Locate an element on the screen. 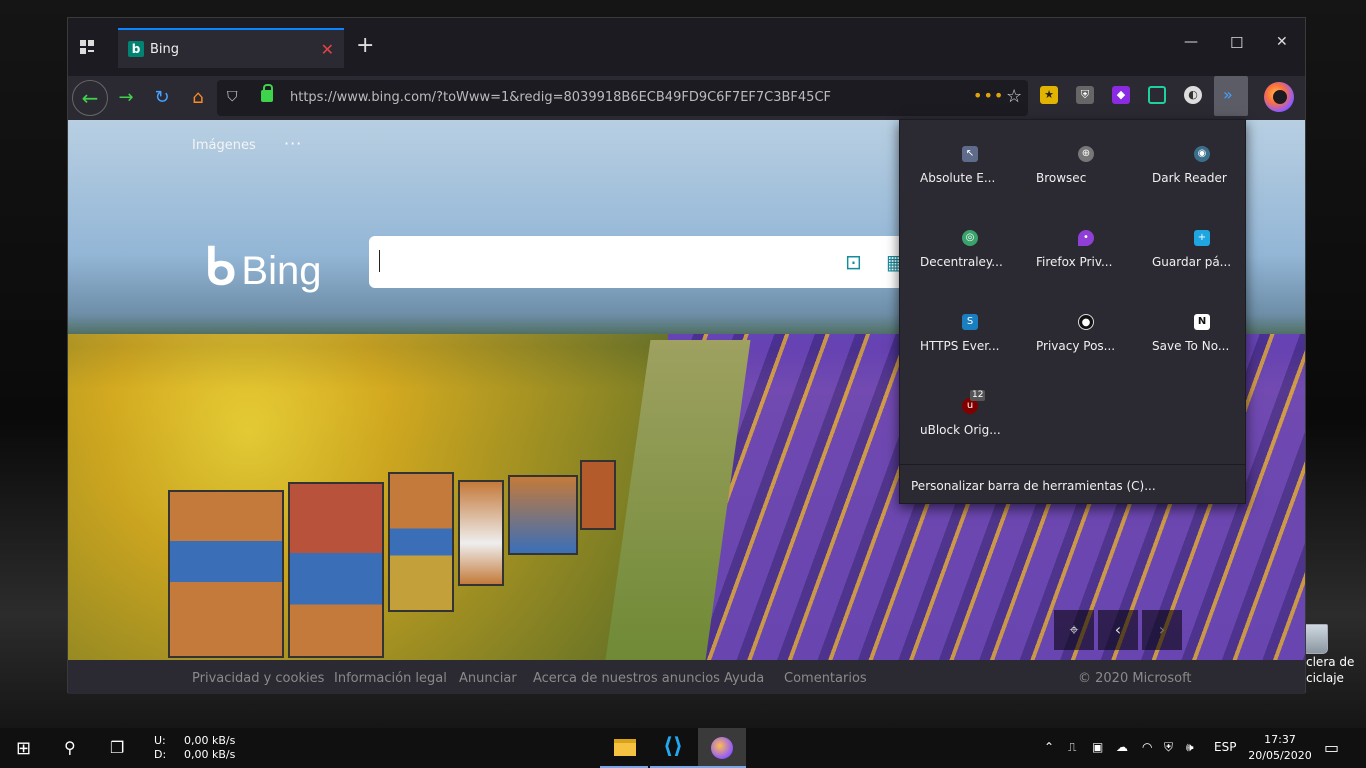  vscode-taskbar-button: ⟨⟩ is located at coordinates (674, 748).